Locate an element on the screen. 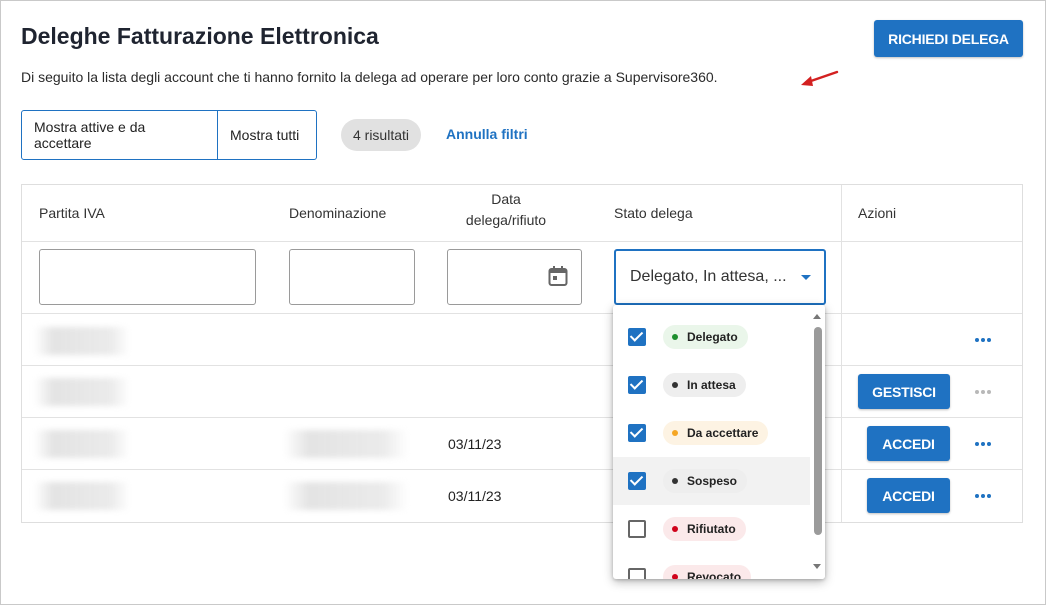 Image resolution: width=1046 pixels, height=605 pixels. status-chip: Delegato is located at coordinates (705, 337).